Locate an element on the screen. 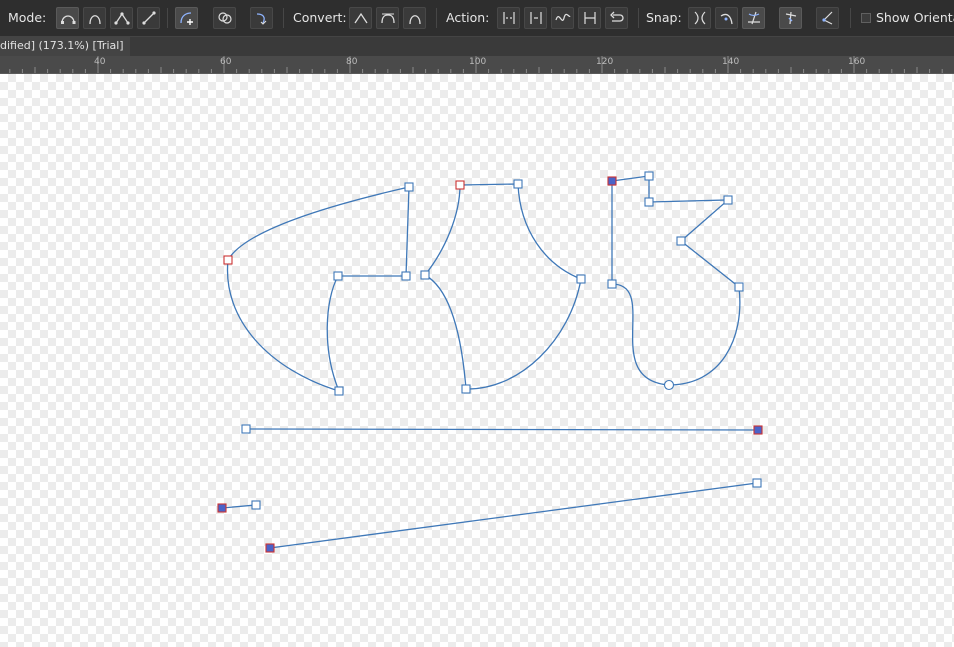 This screenshot has width=954, height=647. horizontal-ruler: 40 60 80 100 120 140 160 is located at coordinates (477, 65).